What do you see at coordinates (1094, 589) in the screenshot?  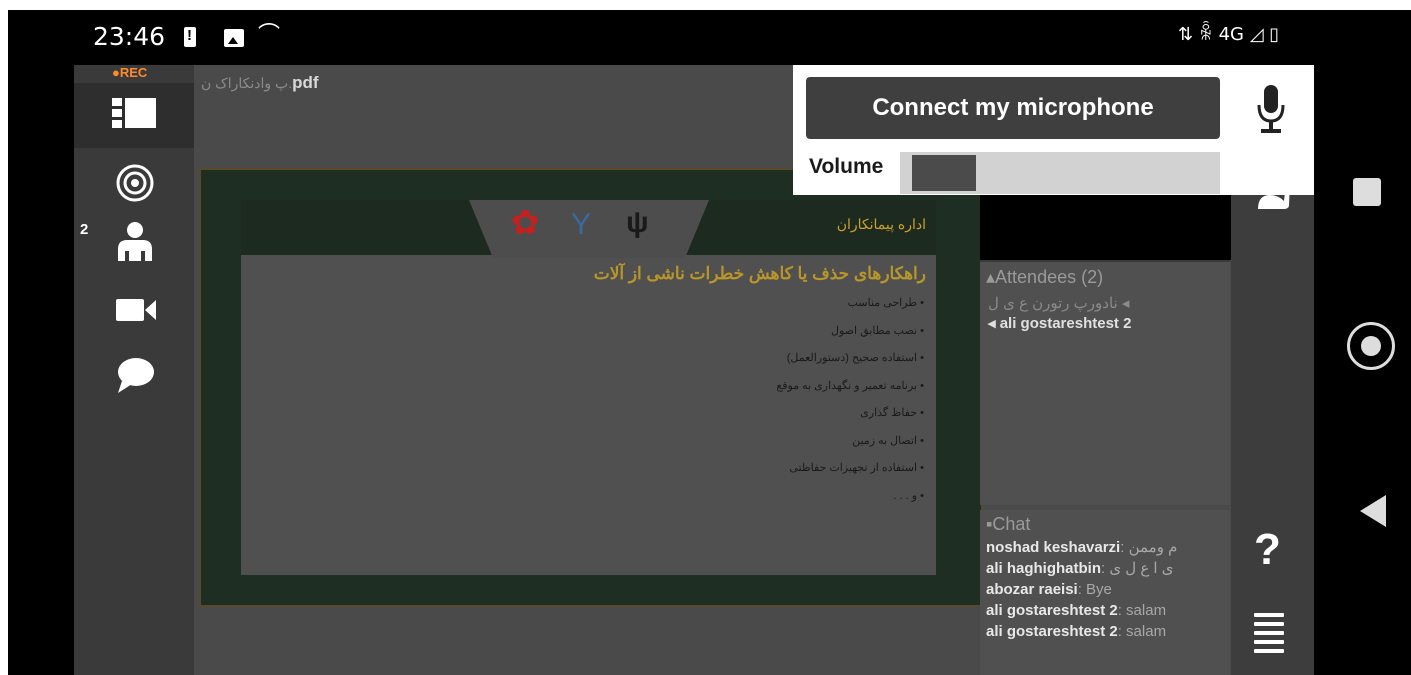 I see `chat-text: : Bye` at bounding box center [1094, 589].